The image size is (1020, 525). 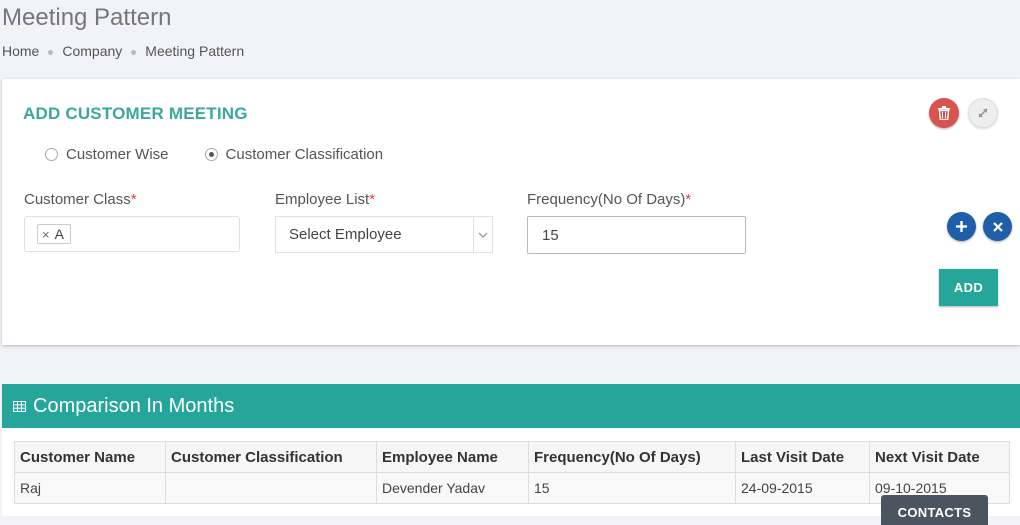 I want to click on expand-icon, so click(x=983, y=113).